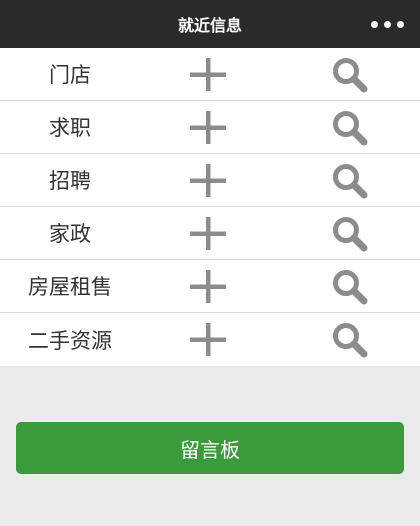 Image resolution: width=420 pixels, height=526 pixels. I want to click on item-label: 招聘, so click(70, 181).